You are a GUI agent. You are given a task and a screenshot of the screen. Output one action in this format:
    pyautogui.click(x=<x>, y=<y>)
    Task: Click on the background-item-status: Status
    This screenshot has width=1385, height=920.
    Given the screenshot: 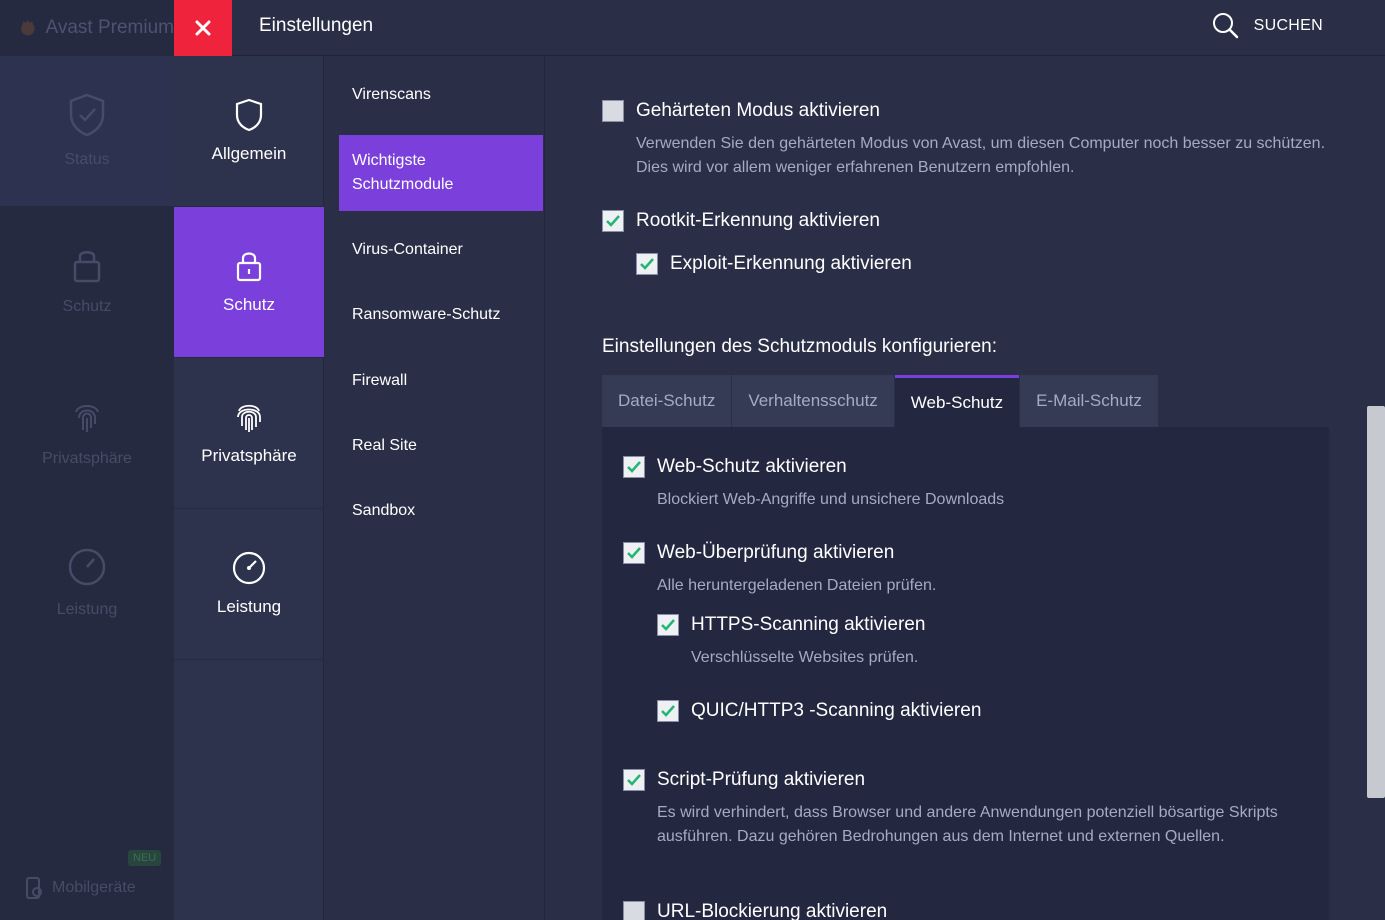 What is the action you would take?
    pyautogui.click(x=87, y=131)
    